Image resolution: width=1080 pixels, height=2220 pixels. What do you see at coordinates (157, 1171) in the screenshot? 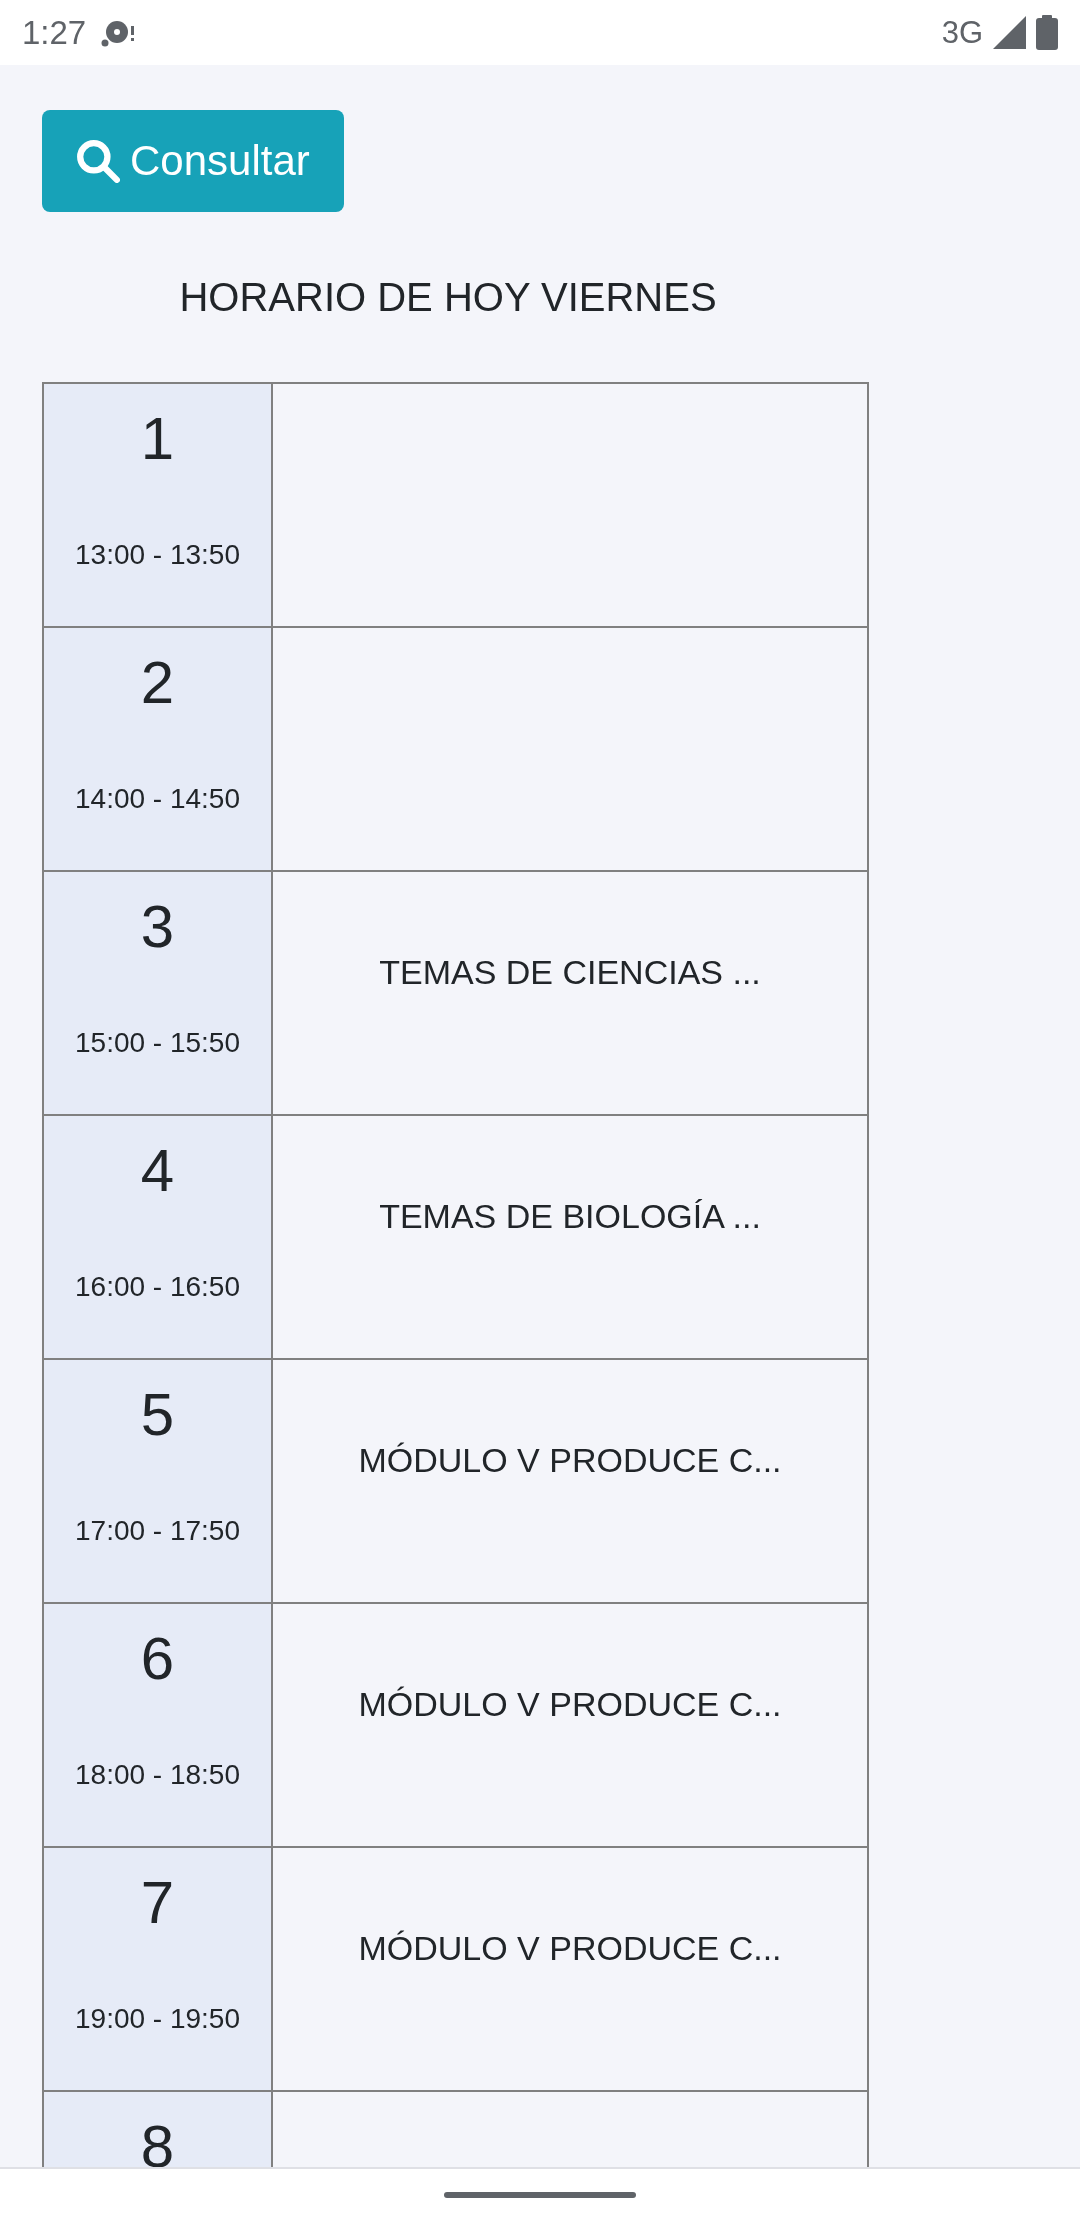
I see `period-number: 4` at bounding box center [157, 1171].